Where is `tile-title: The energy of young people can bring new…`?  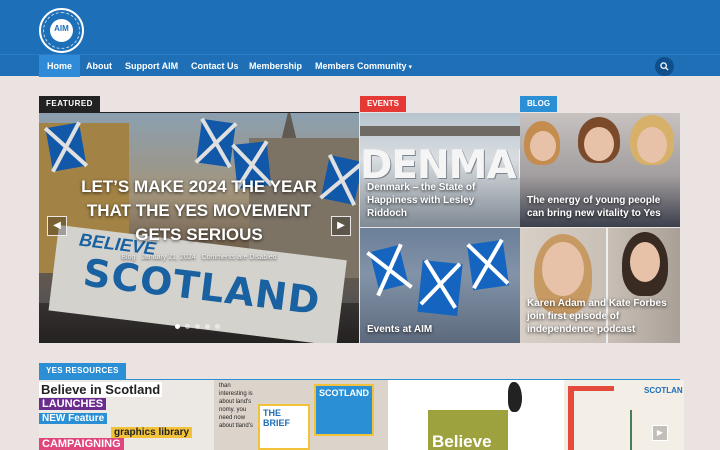
tile-title: The energy of young people can bring new… is located at coordinates (602, 207).